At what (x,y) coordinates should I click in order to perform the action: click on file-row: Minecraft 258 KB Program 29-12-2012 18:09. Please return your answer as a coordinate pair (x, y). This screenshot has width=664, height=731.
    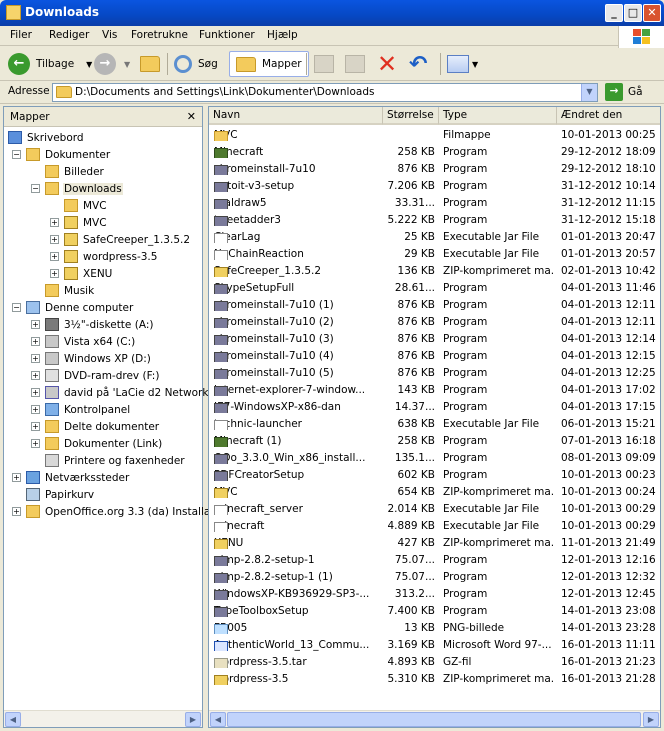
    Looking at the image, I should click on (434, 152).